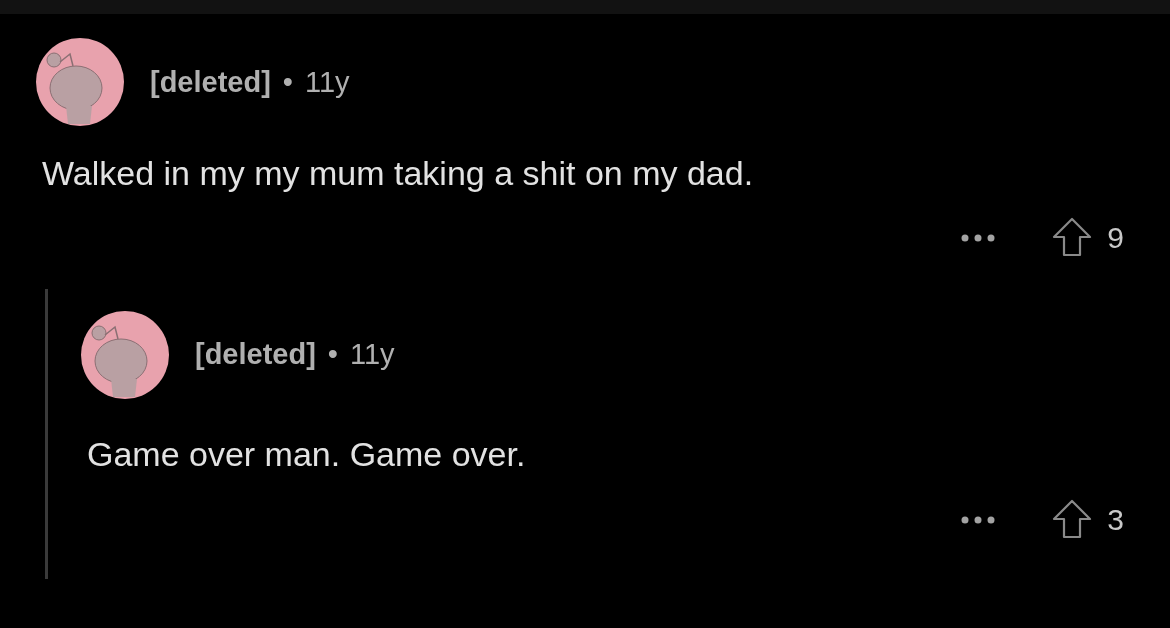 This screenshot has height=628, width=1170. Describe the element at coordinates (306, 454) in the screenshot. I see `comment-text: Game over man. Game over.` at that location.